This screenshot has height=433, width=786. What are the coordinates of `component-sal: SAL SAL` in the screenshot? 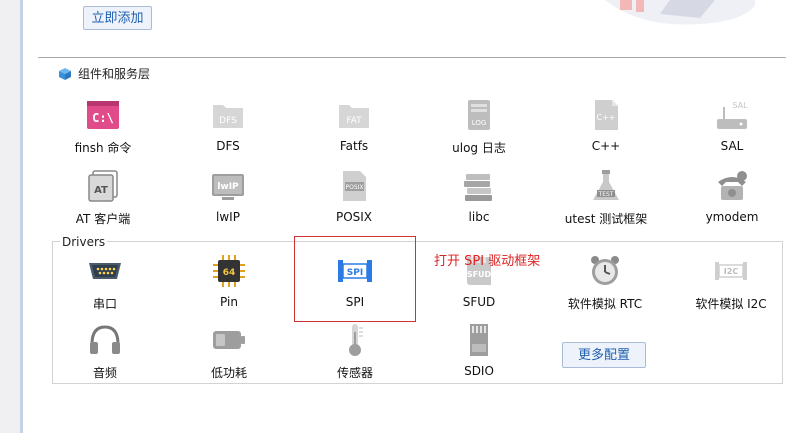 It's located at (731, 129).